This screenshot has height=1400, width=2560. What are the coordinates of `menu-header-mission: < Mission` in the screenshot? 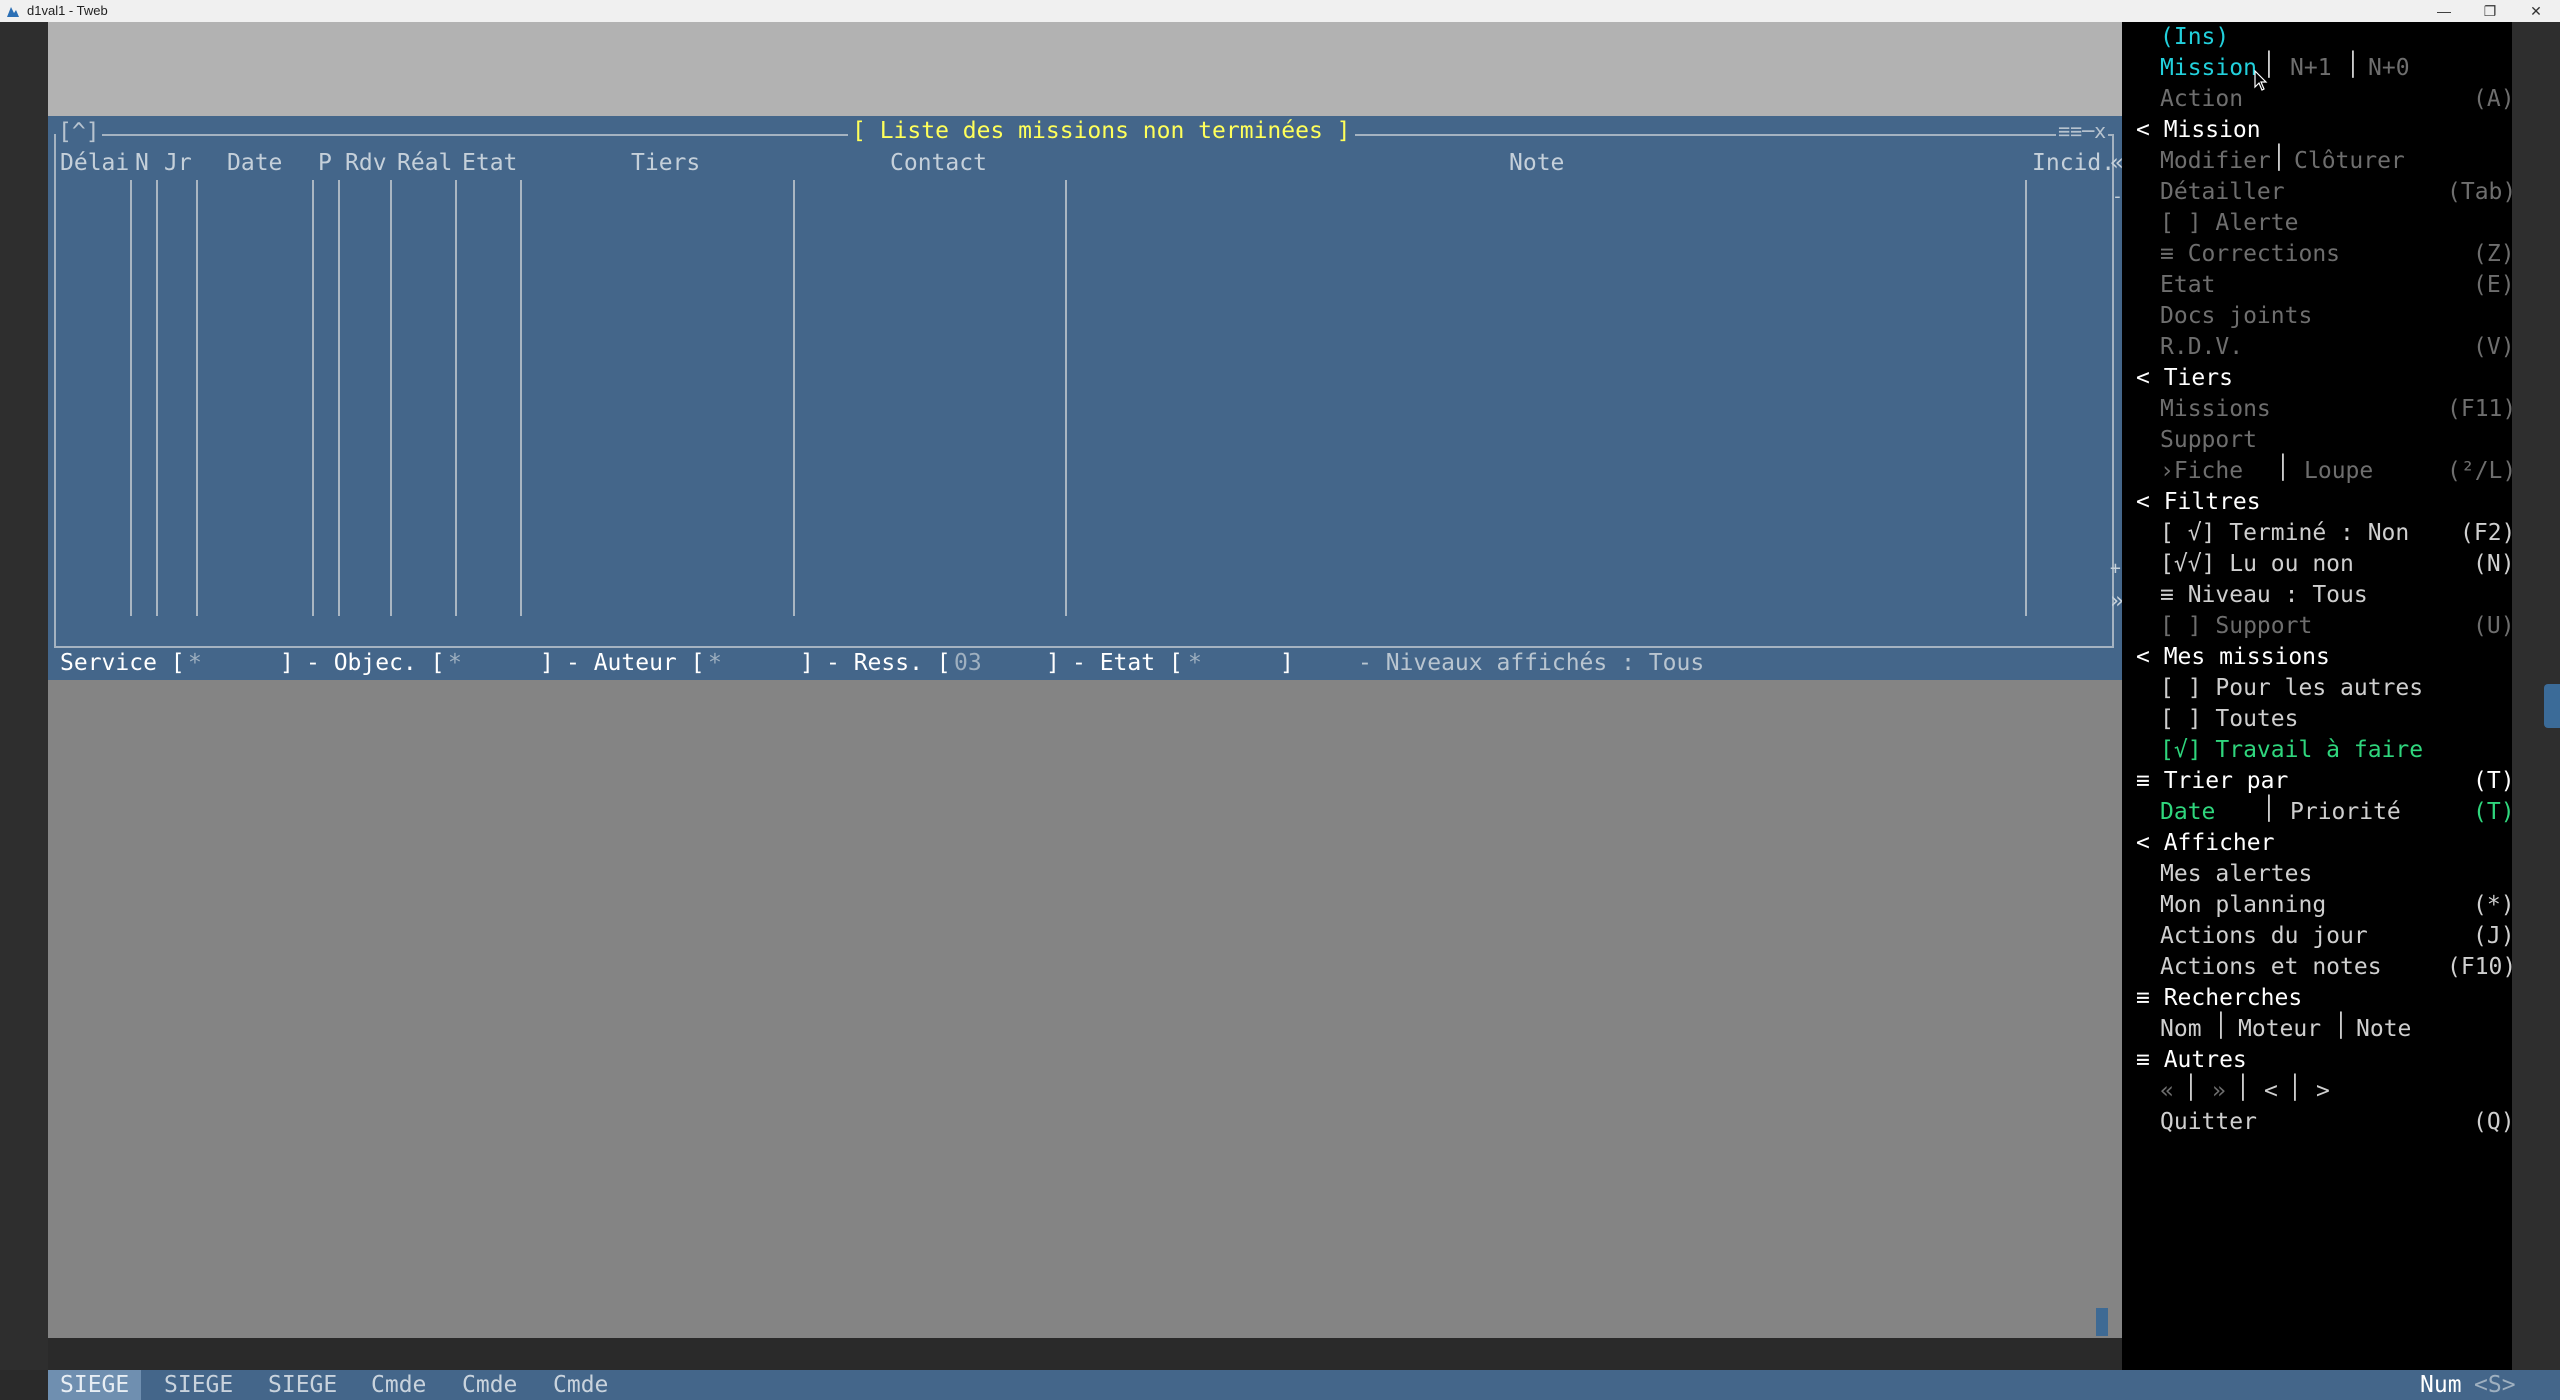 It's located at (2198, 130).